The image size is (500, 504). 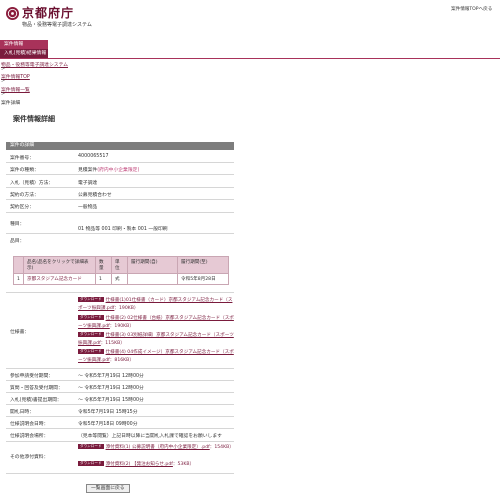 I want to click on logo-text: 京都府庁, so click(x=48, y=13).